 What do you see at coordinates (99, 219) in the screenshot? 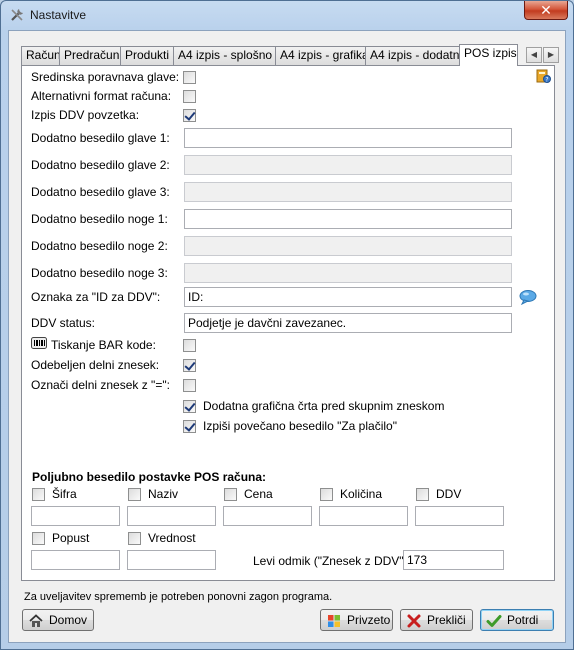
I see `footer1-label: Dodatno besedilo noge 1:` at bounding box center [99, 219].